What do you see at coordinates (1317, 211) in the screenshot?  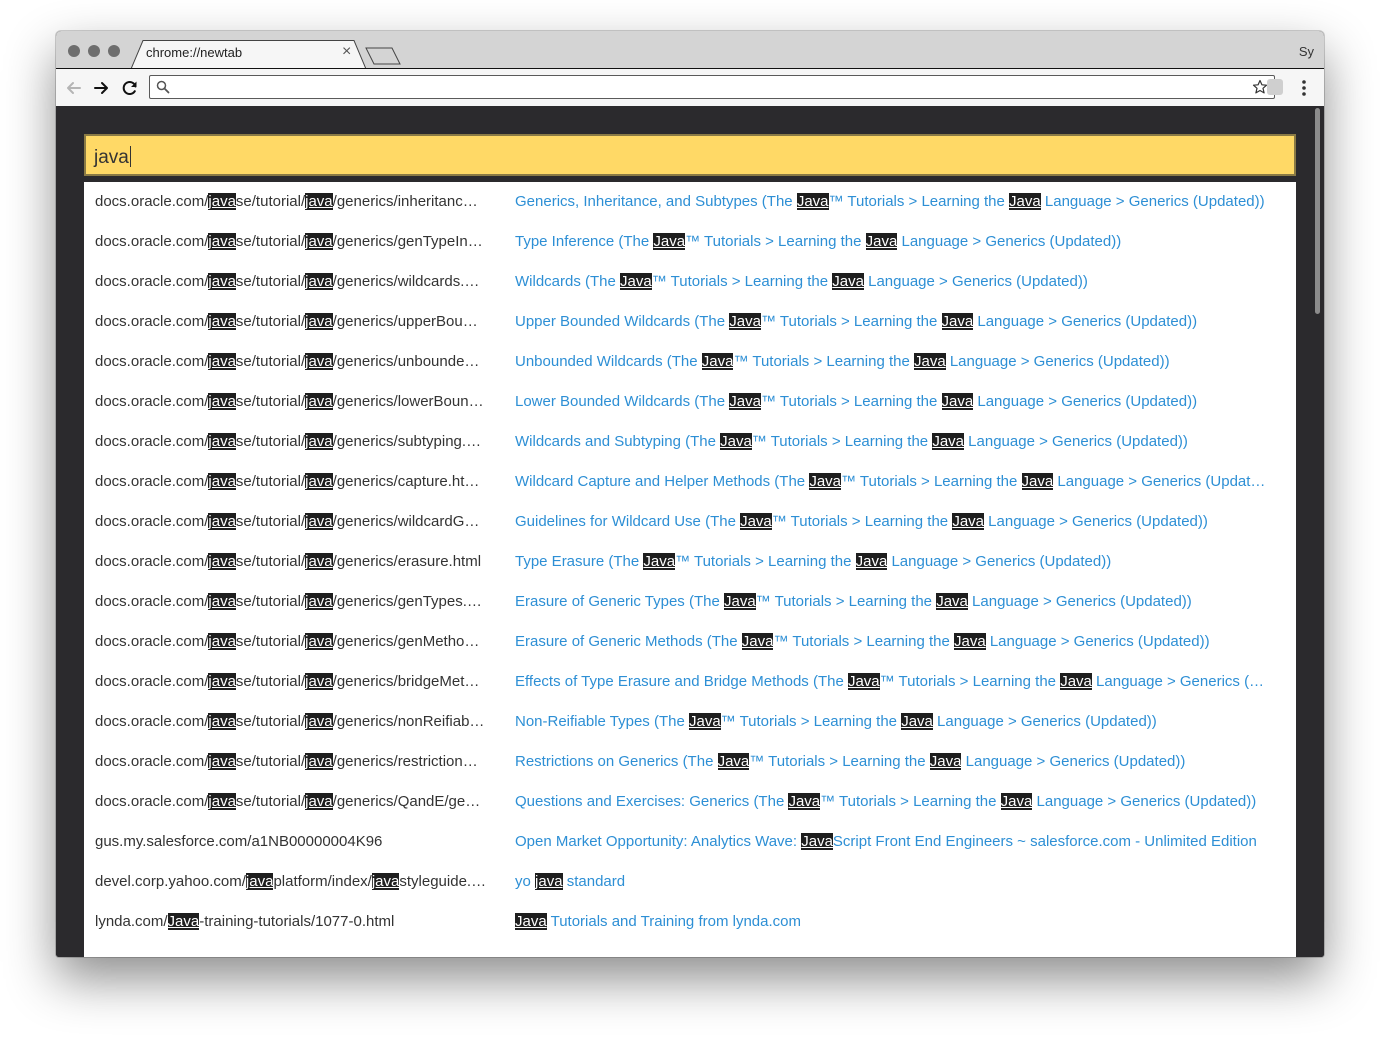 I see `scrollbar-thumb` at bounding box center [1317, 211].